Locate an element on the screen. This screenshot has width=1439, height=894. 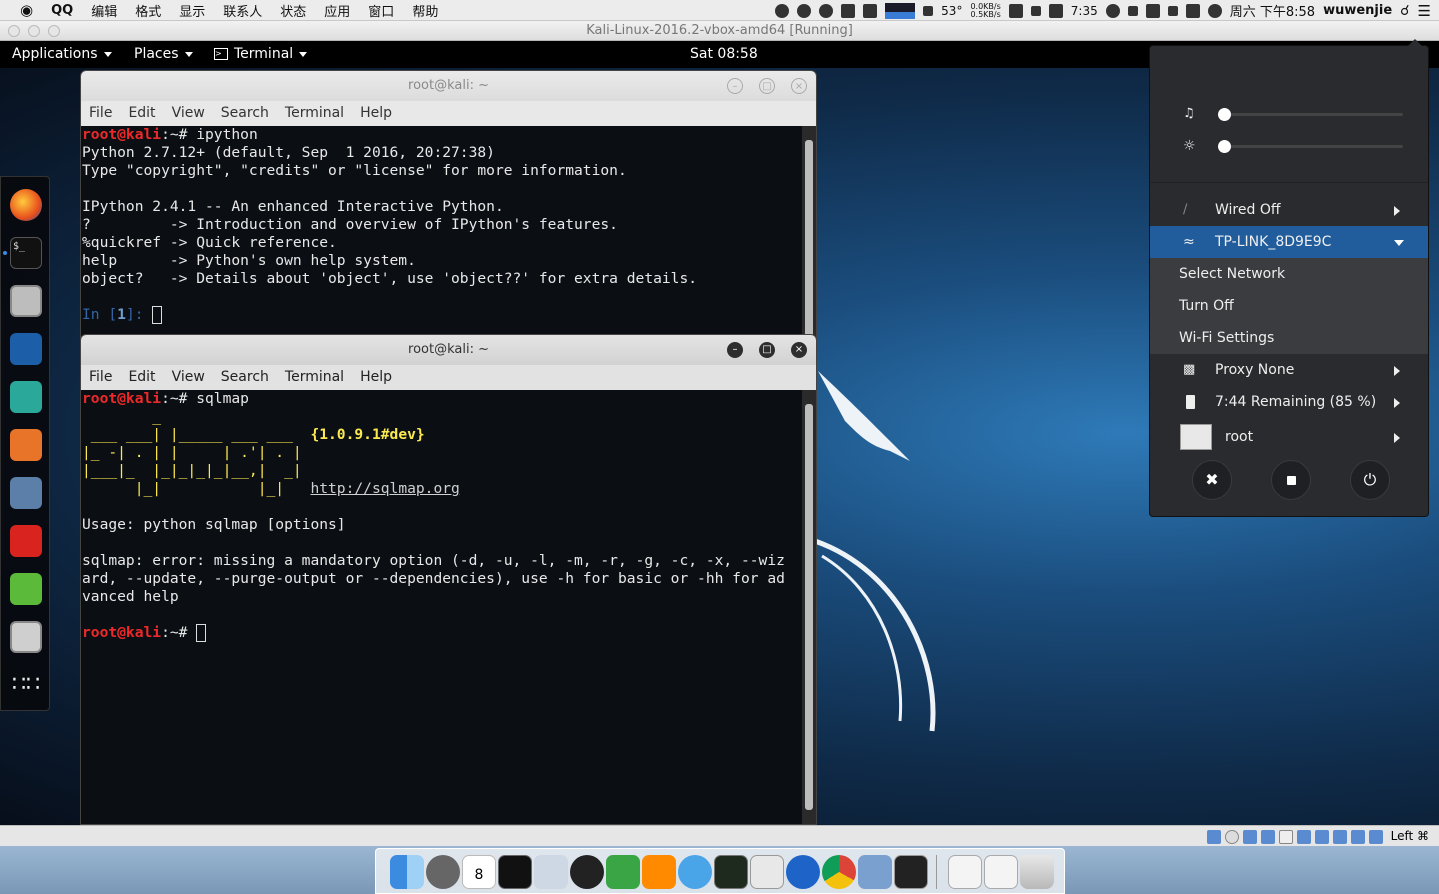
datetime: 周六 下午8:58 is located at coordinates (1272, 10).